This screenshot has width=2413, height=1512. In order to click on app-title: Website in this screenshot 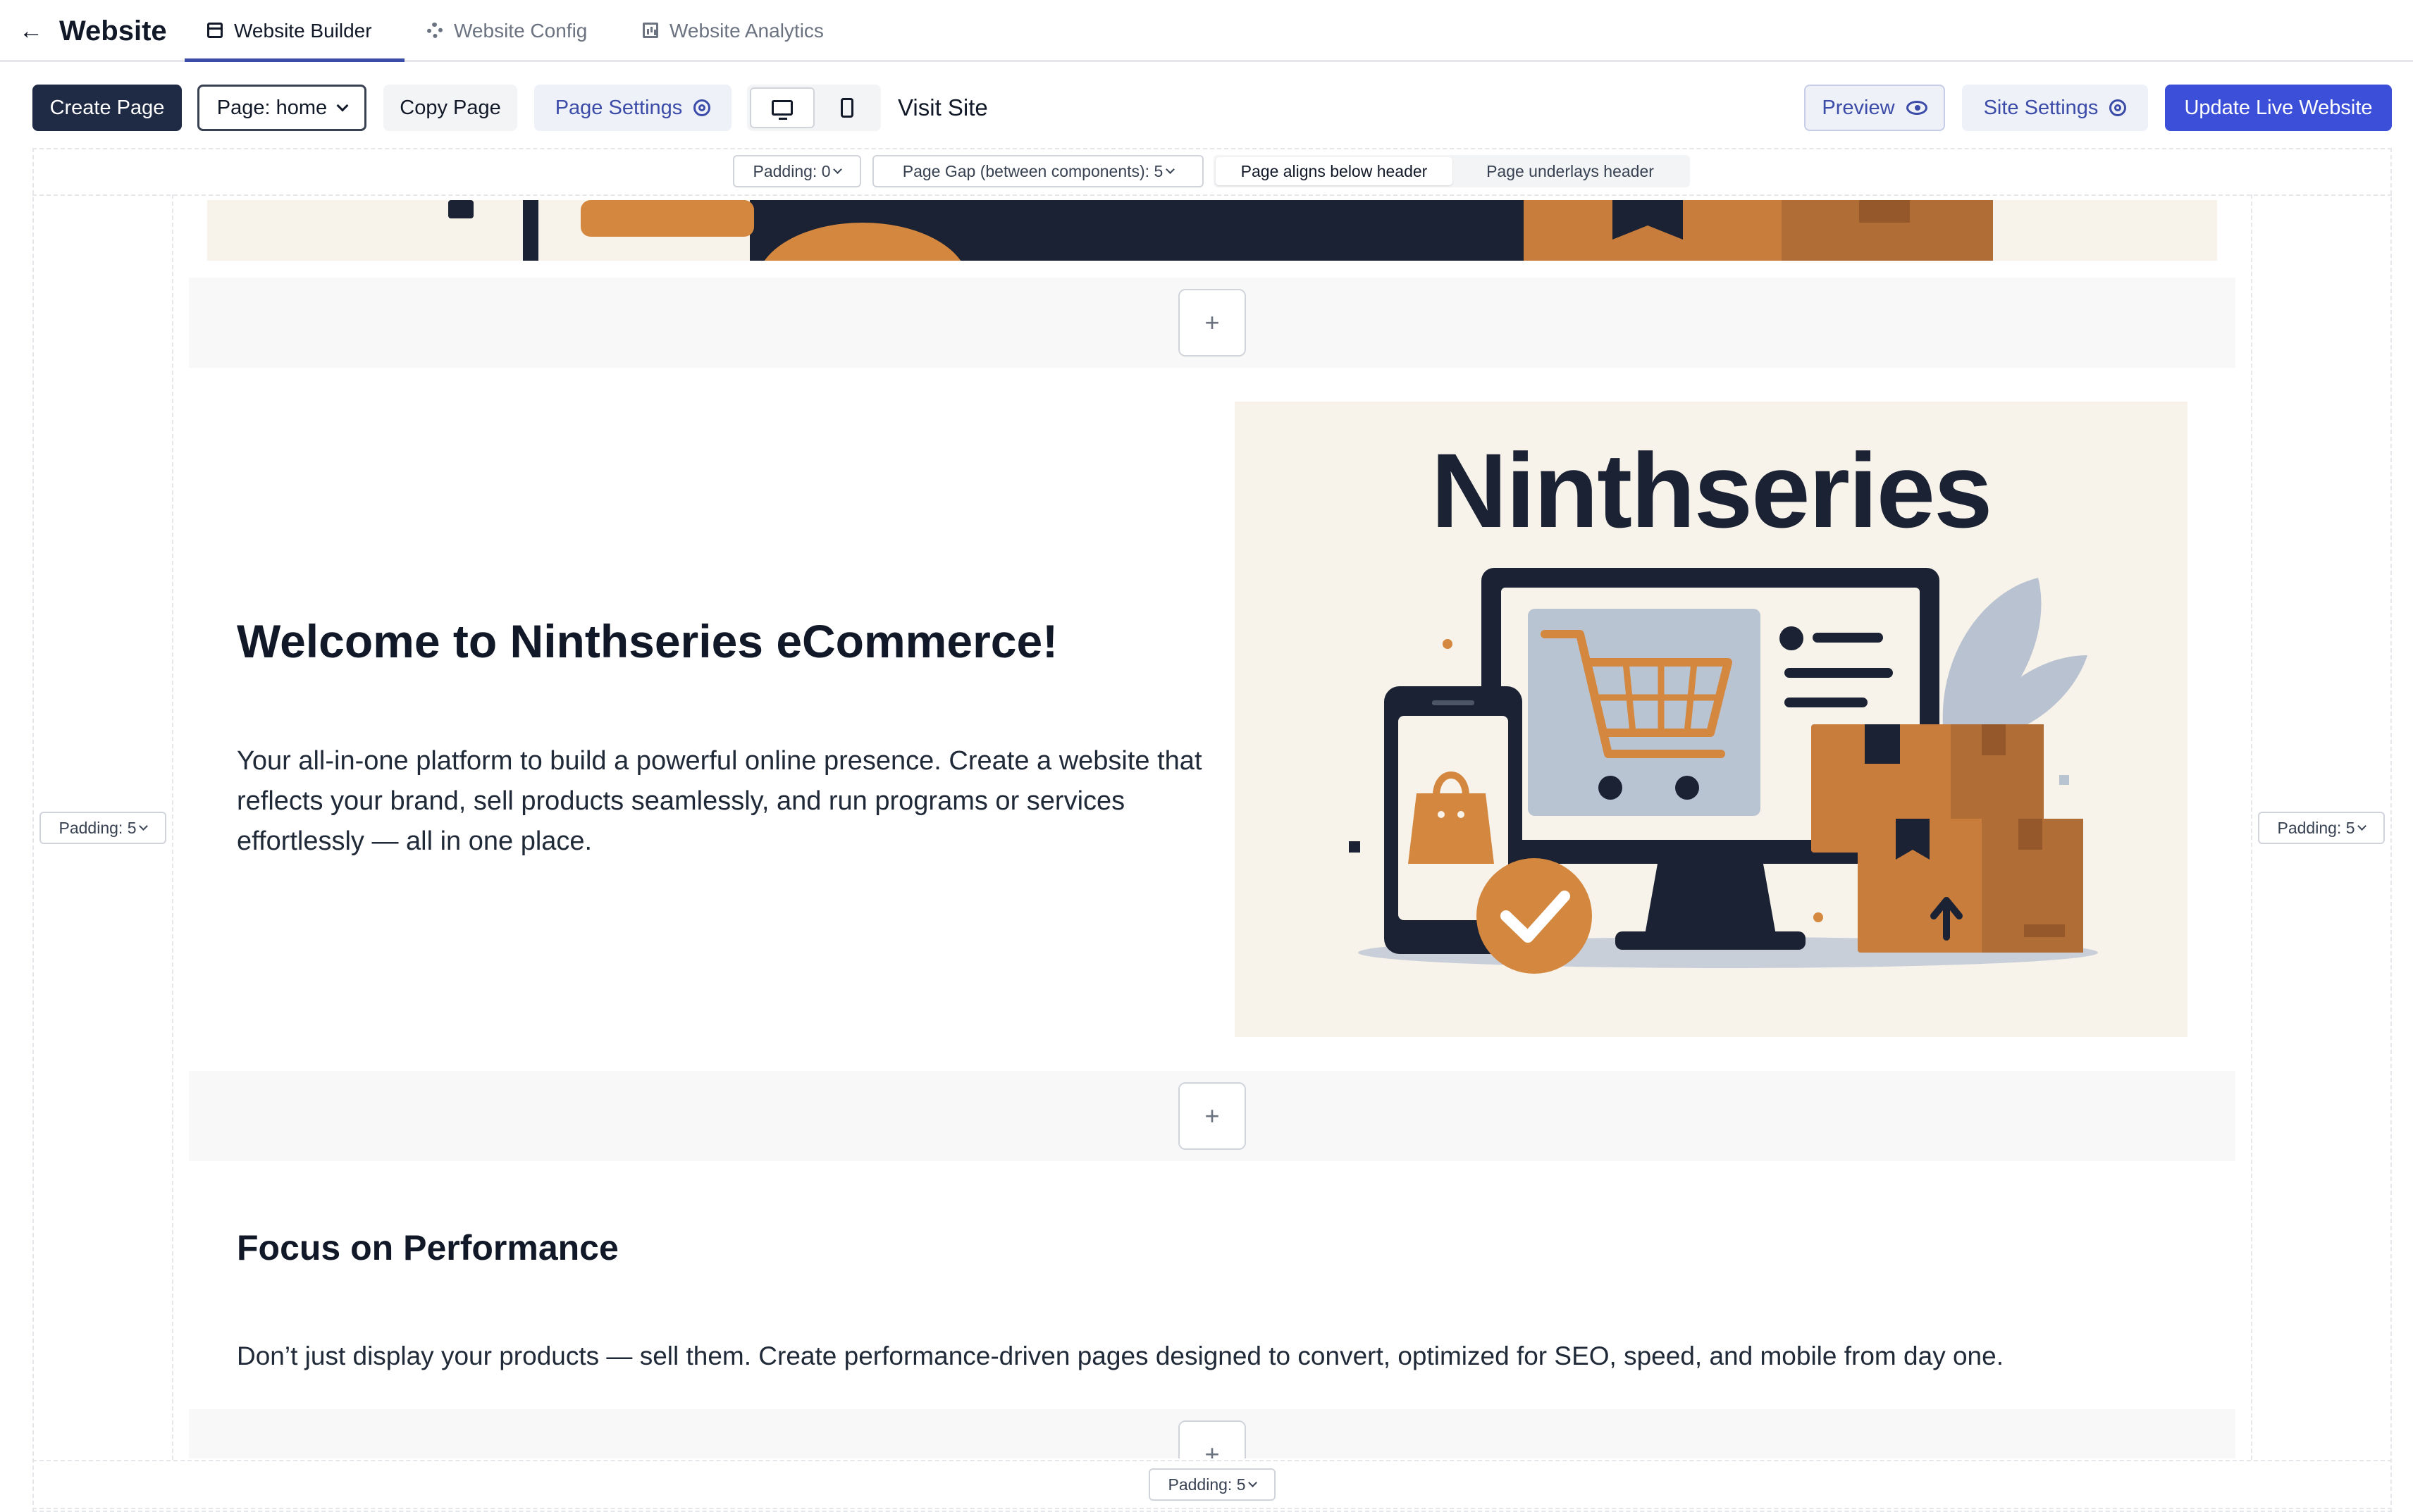, I will do `click(113, 31)`.